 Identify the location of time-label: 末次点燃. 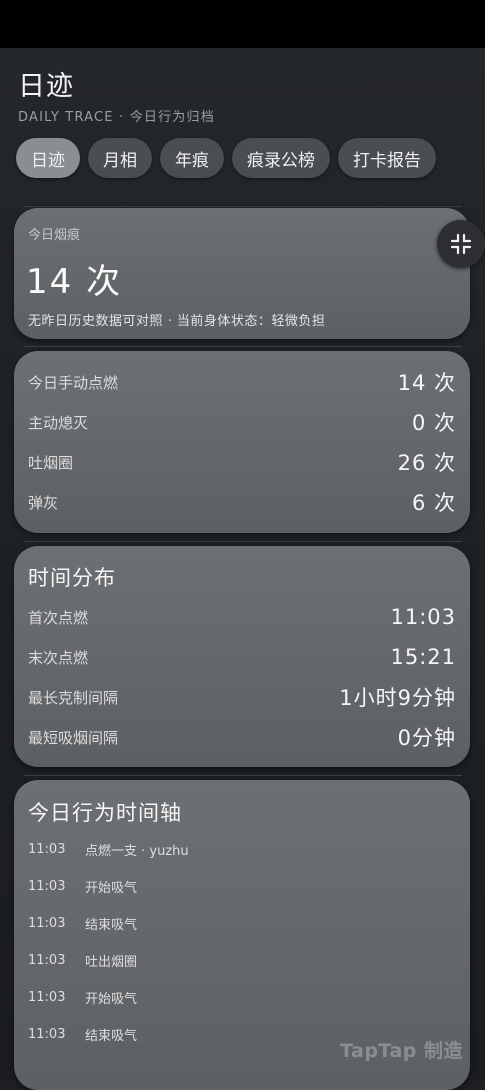
(58, 657).